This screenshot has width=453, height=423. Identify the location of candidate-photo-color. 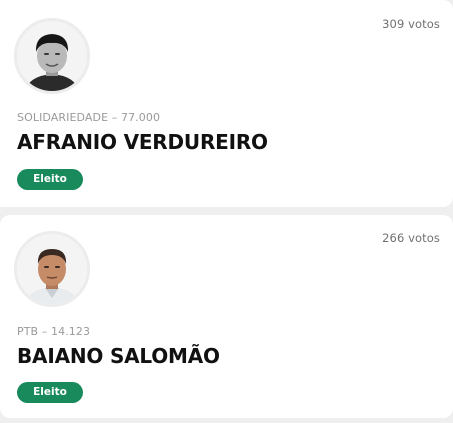
(52, 269).